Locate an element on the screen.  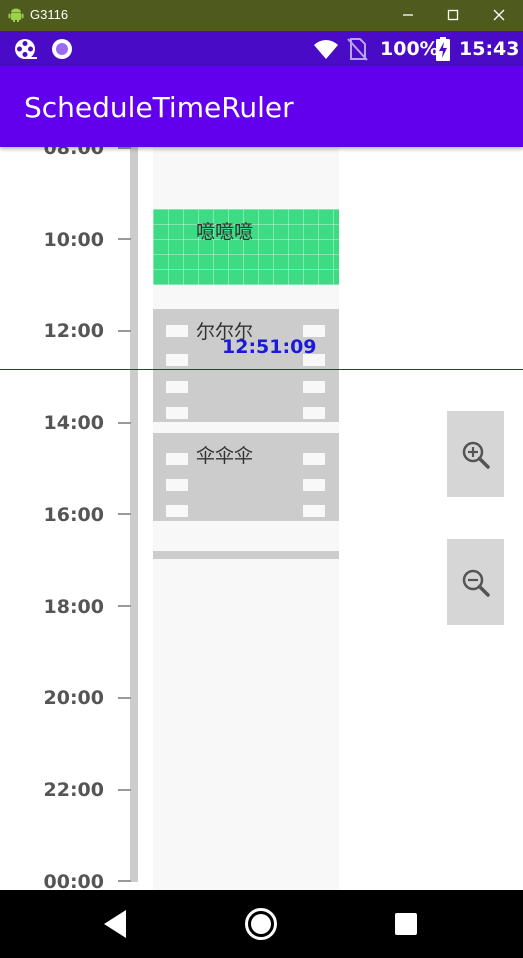
maximize-button is located at coordinates (453, 15).